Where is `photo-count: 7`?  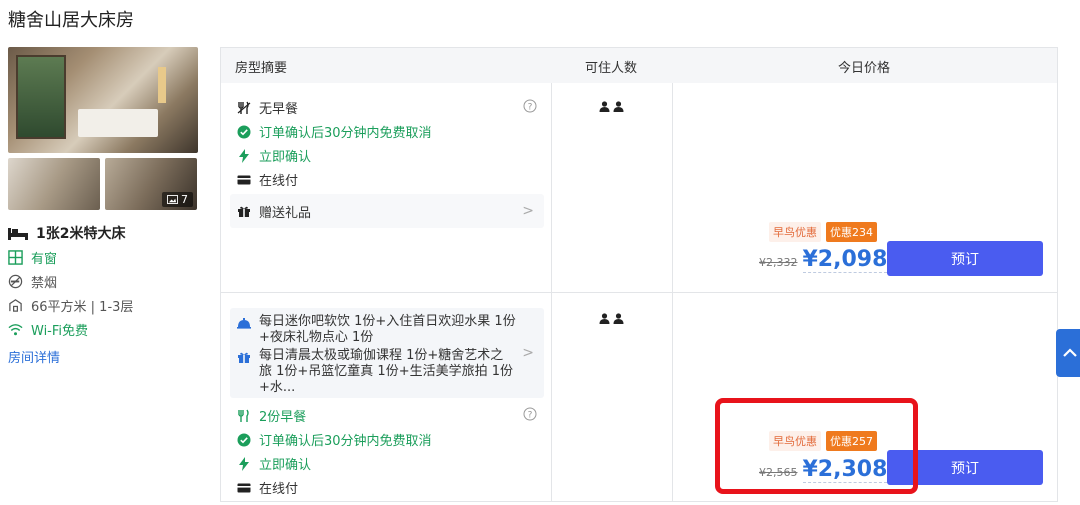
photo-count: 7 is located at coordinates (184, 199).